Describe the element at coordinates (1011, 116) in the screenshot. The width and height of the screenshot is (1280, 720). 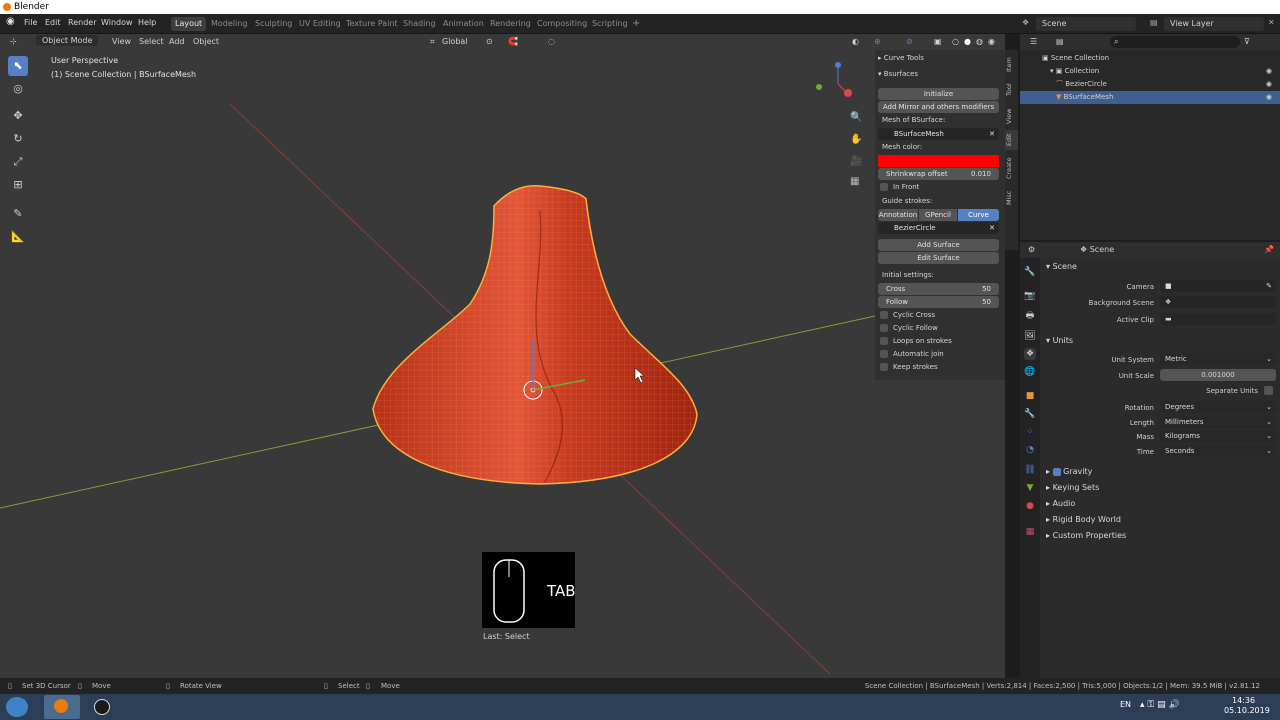
I see `sidebar-tab-view: View` at that location.